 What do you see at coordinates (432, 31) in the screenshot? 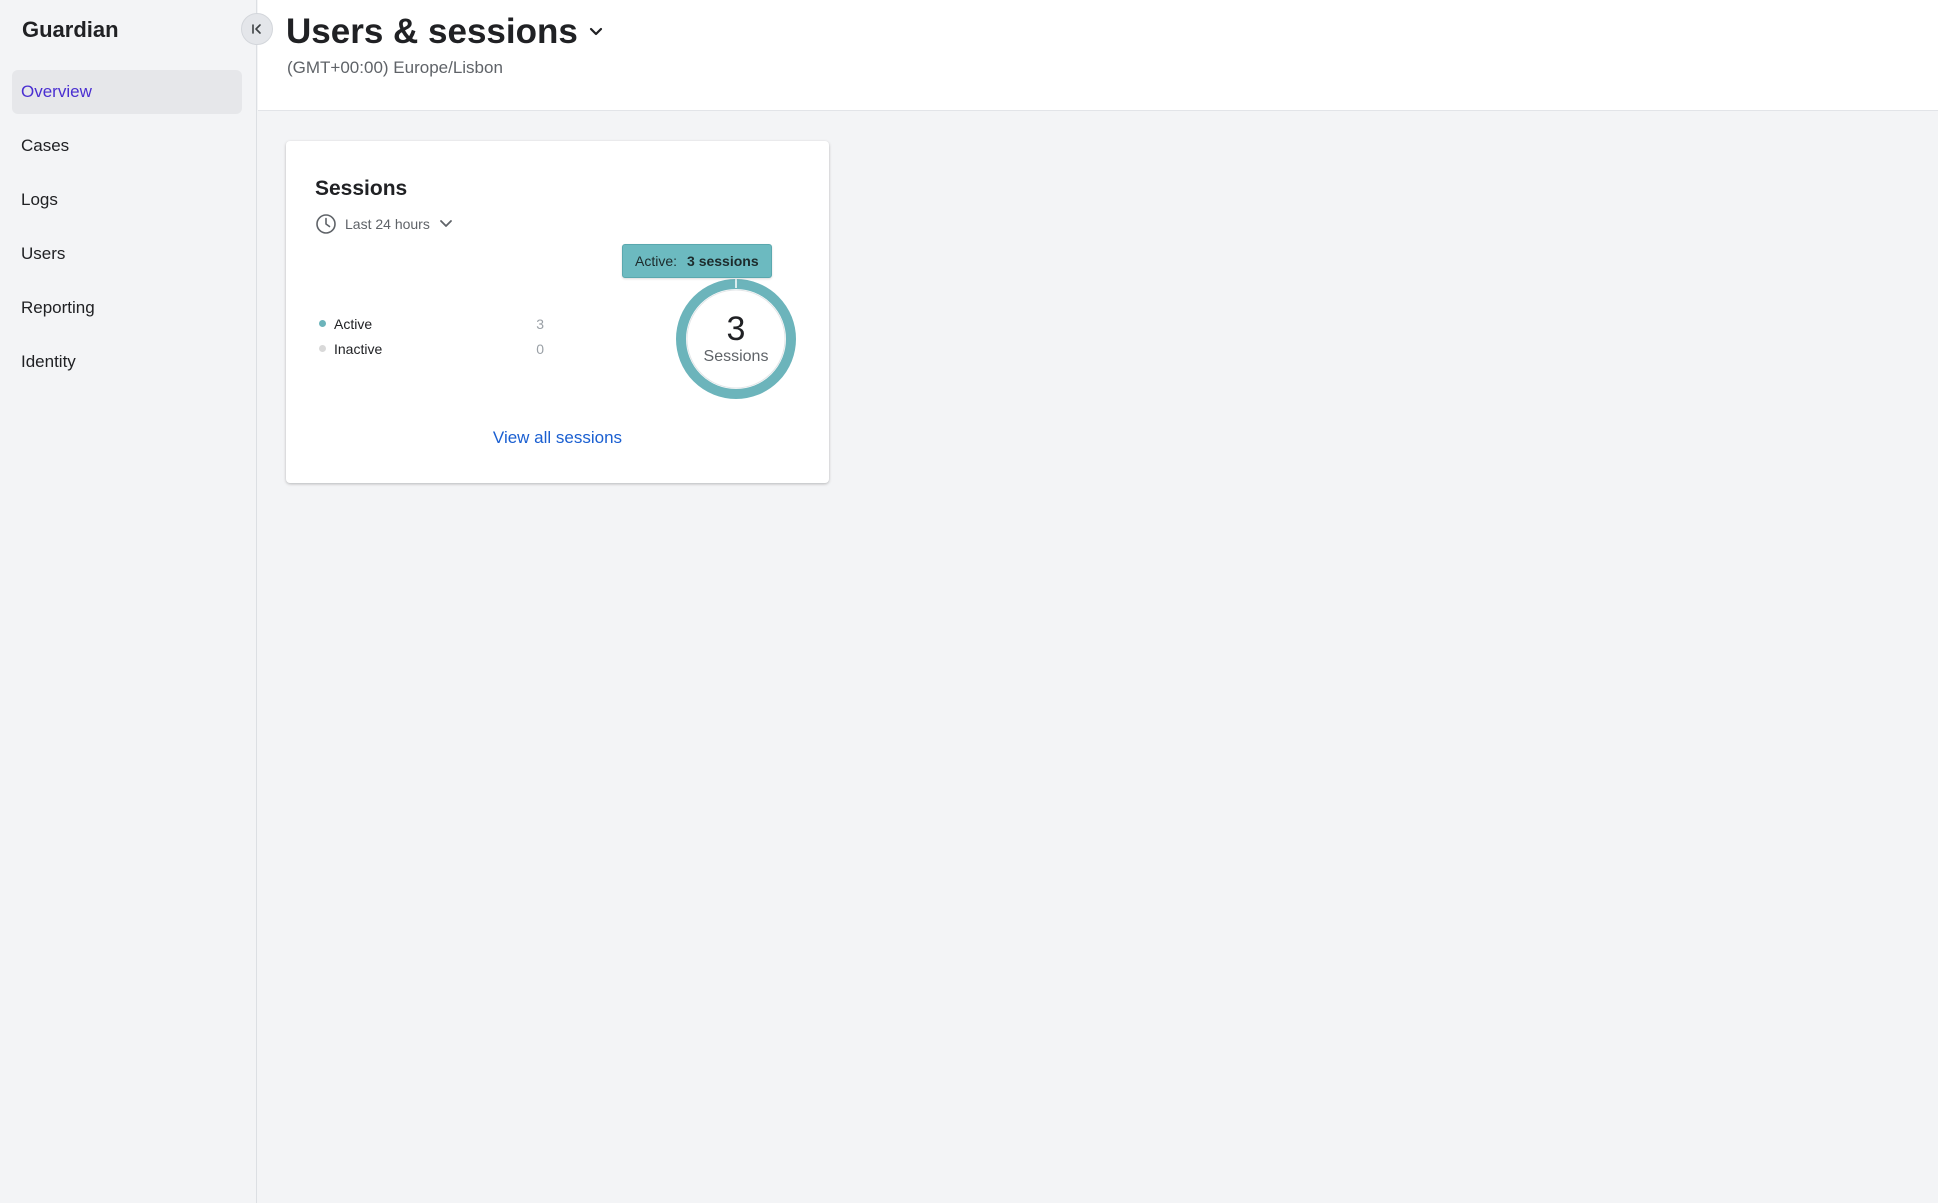
I see `page-title: Users & sessions` at bounding box center [432, 31].